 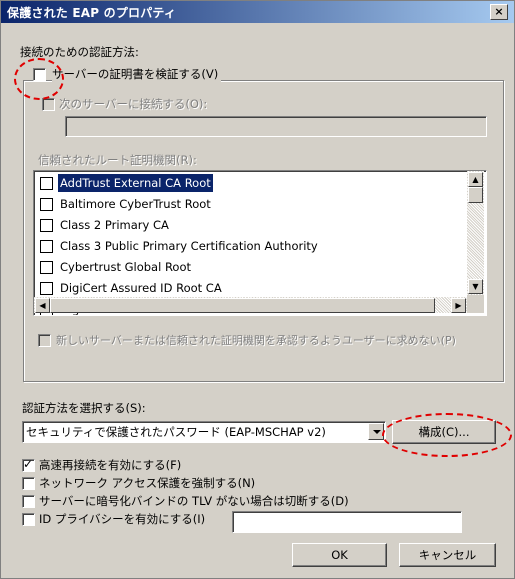 I want to click on ca-item-label: AddTrust External CA Root, so click(x=135, y=183).